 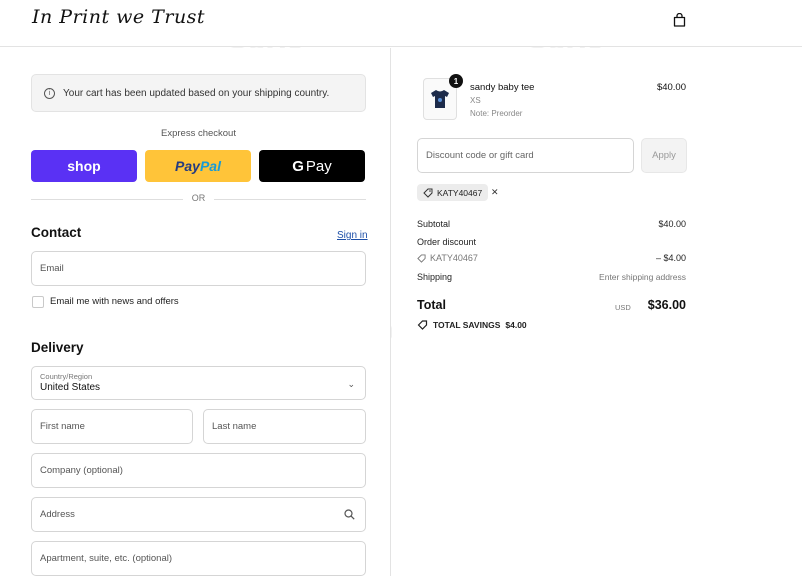 I want to click on subtotal-value: $40.00, so click(x=672, y=224).